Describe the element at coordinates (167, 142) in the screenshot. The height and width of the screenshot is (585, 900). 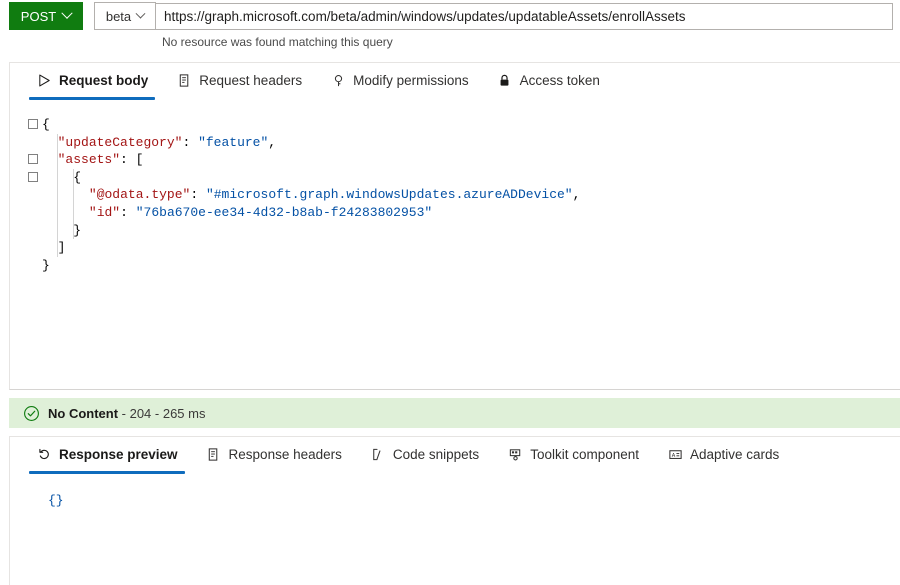
I see `code-line: "updateCategory": "feature",` at that location.